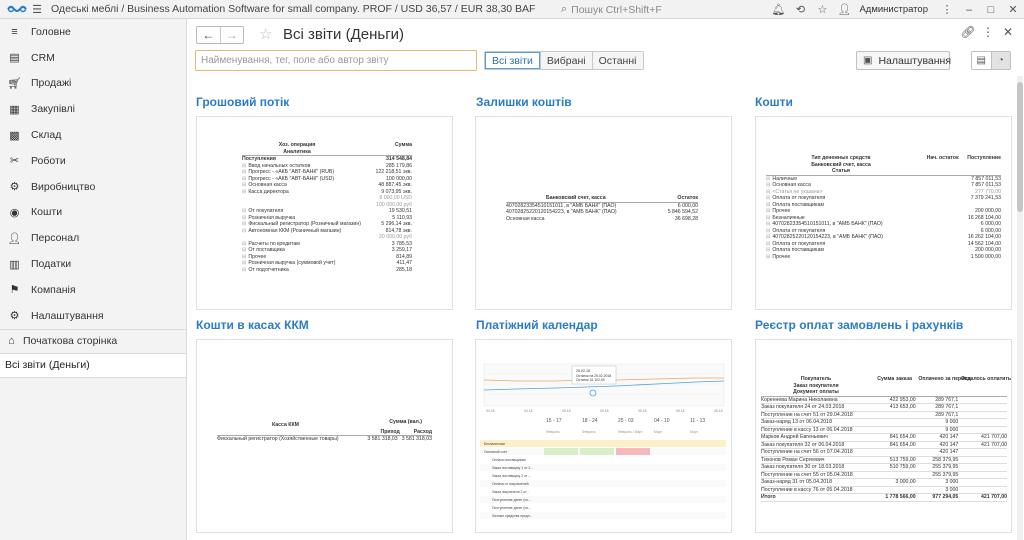 Image resolution: width=1024 pixels, height=540 pixels. Describe the element at coordinates (947, 10) in the screenshot. I see `more-options-icon: ⋮` at that location.